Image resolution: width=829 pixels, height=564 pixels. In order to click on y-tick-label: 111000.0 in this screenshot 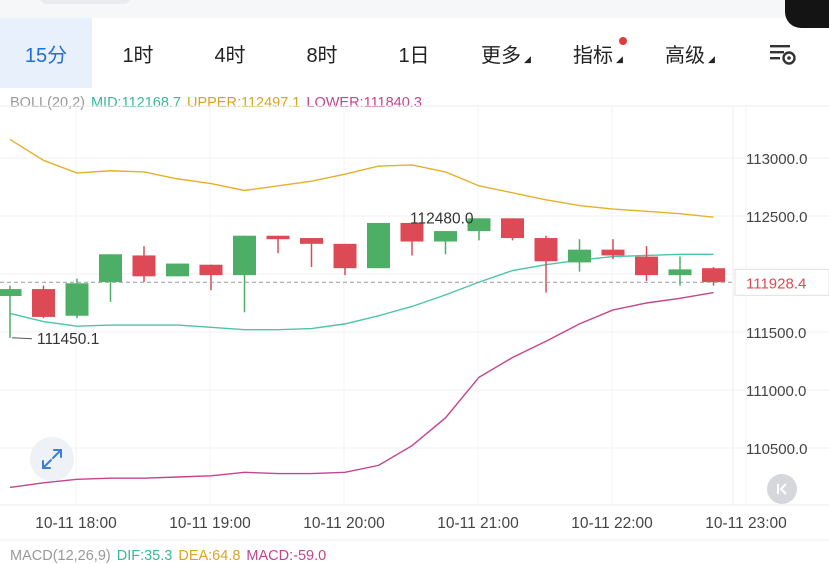, I will do `click(776, 391)`.